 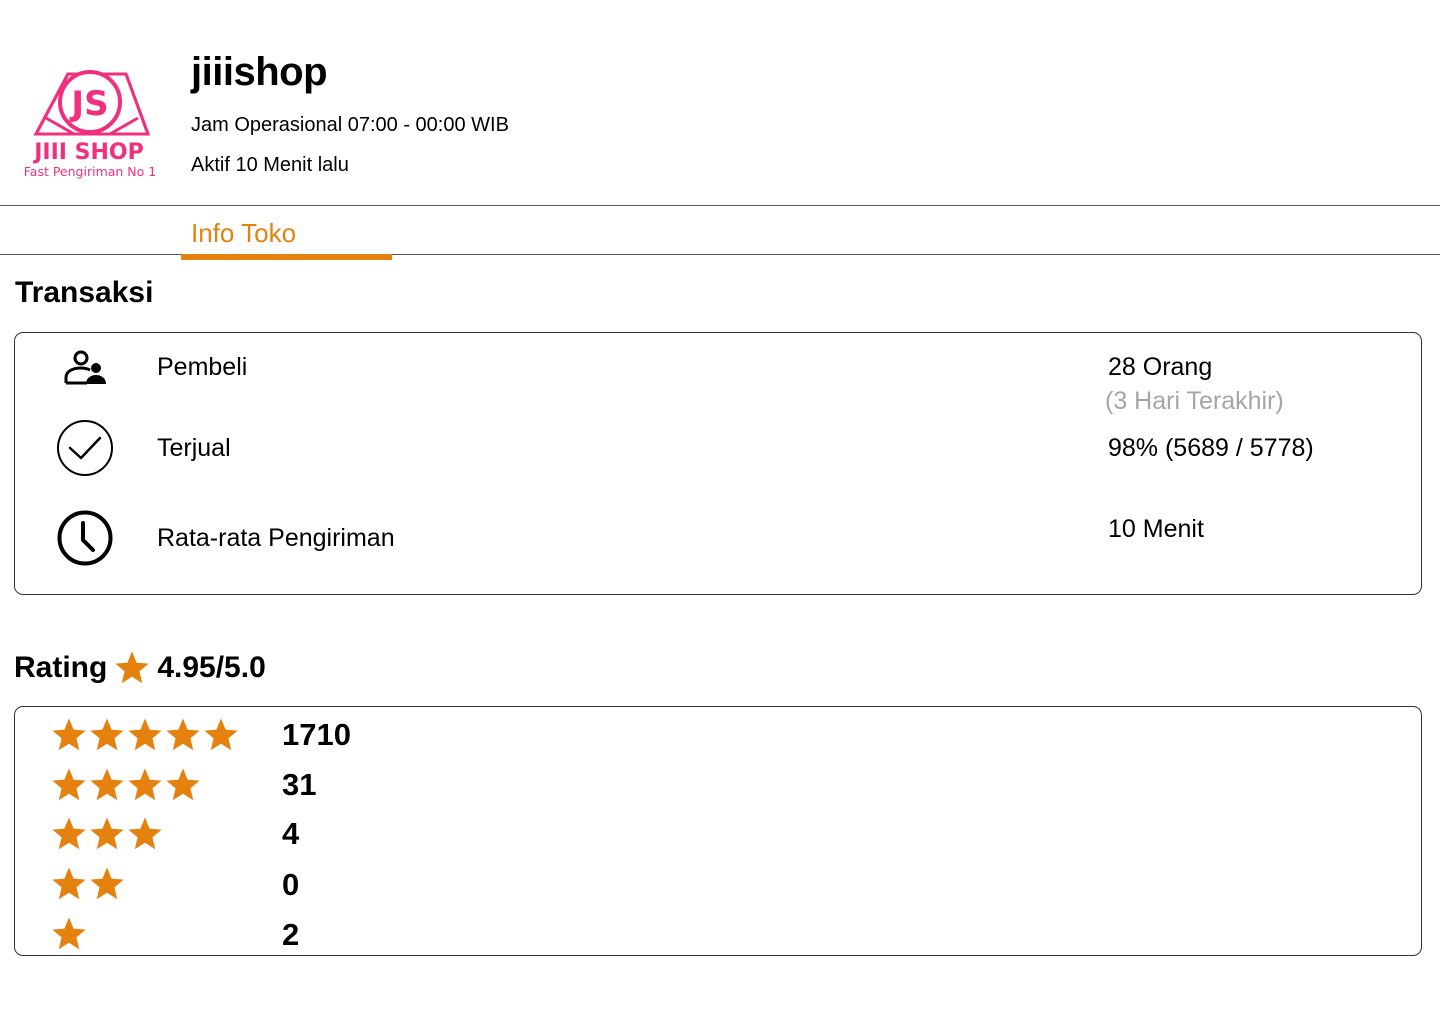 I want to click on rating-1-stars, so click(x=69, y=934).